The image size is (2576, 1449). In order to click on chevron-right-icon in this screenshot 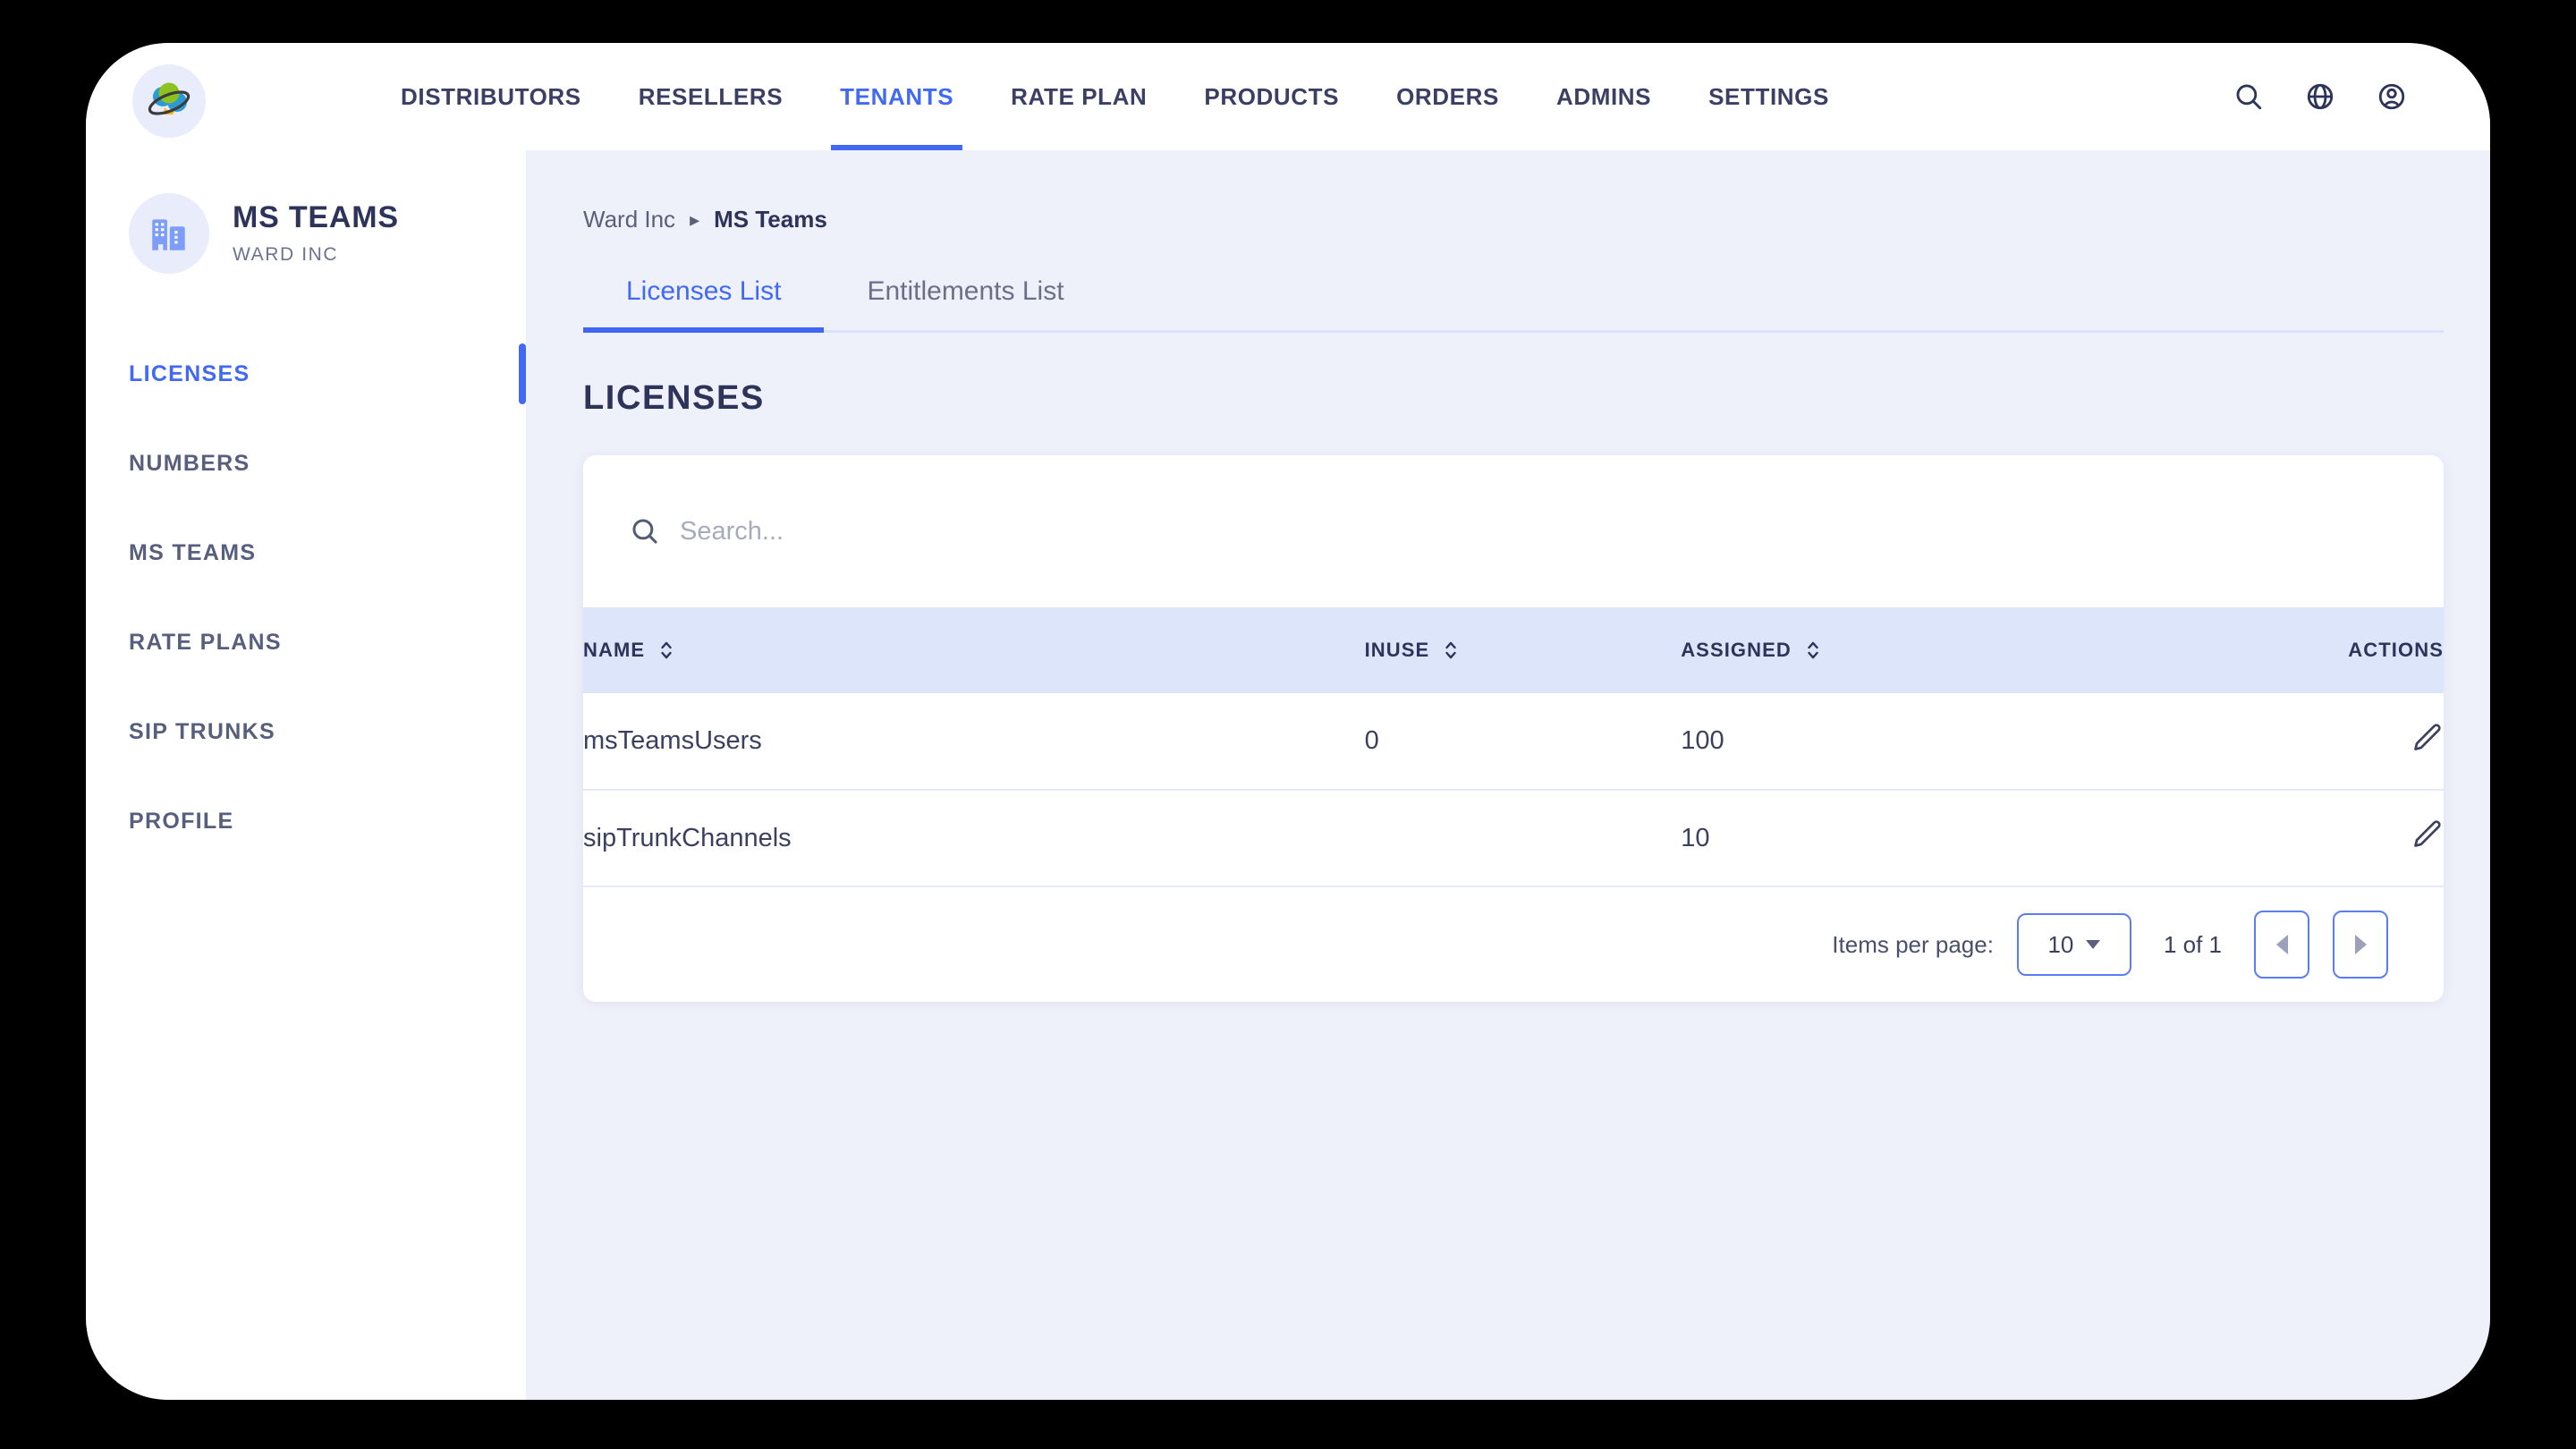, I will do `click(2360, 944)`.